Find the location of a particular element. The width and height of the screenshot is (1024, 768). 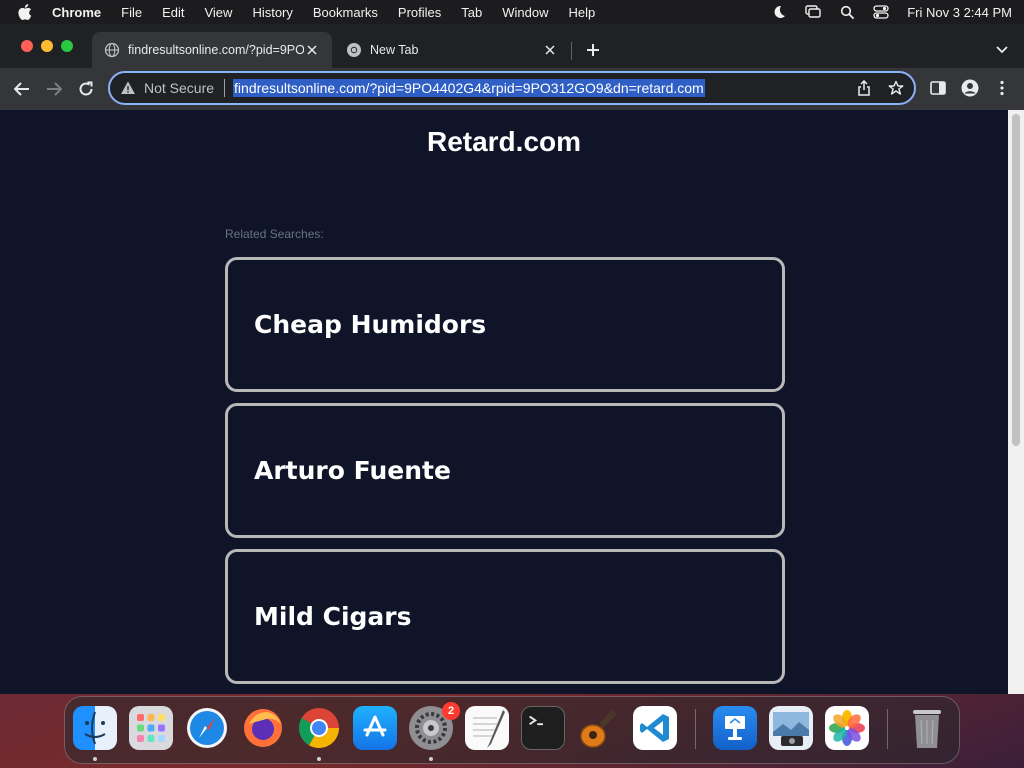

menu-tab: Tab is located at coordinates (471, 12).